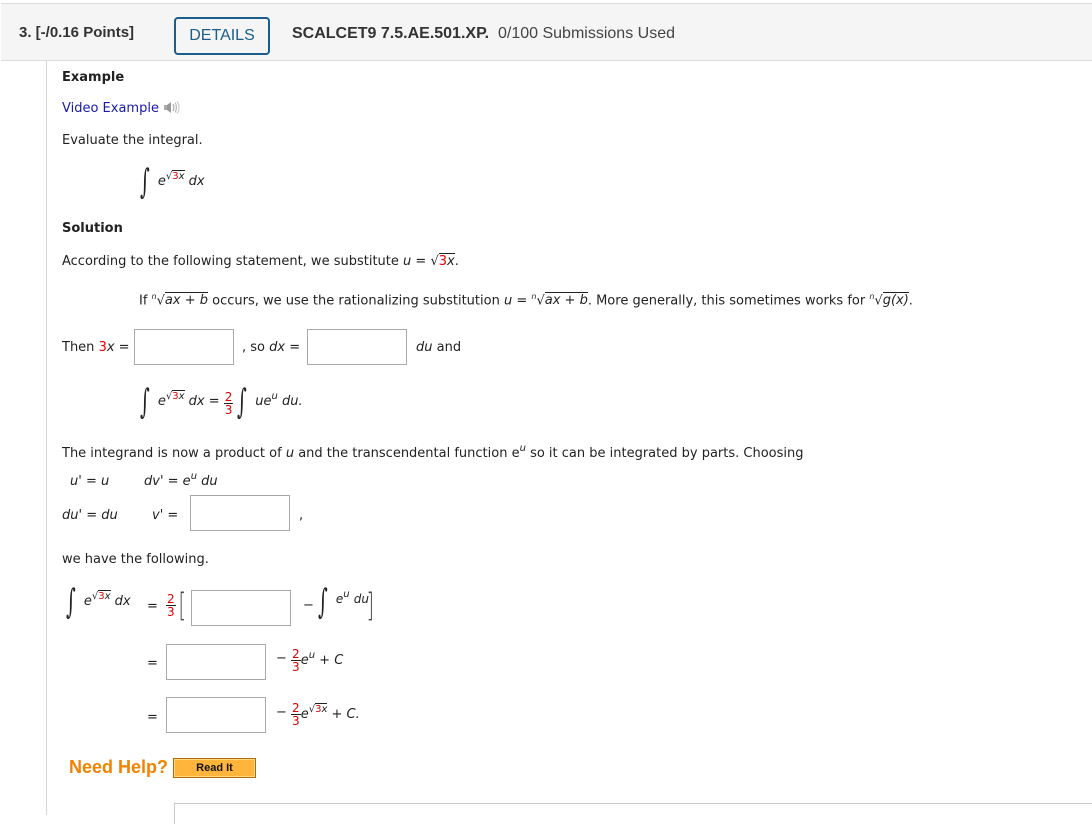 The height and width of the screenshot is (824, 1092). What do you see at coordinates (122, 347) in the screenshot?
I see `then-eq: =` at bounding box center [122, 347].